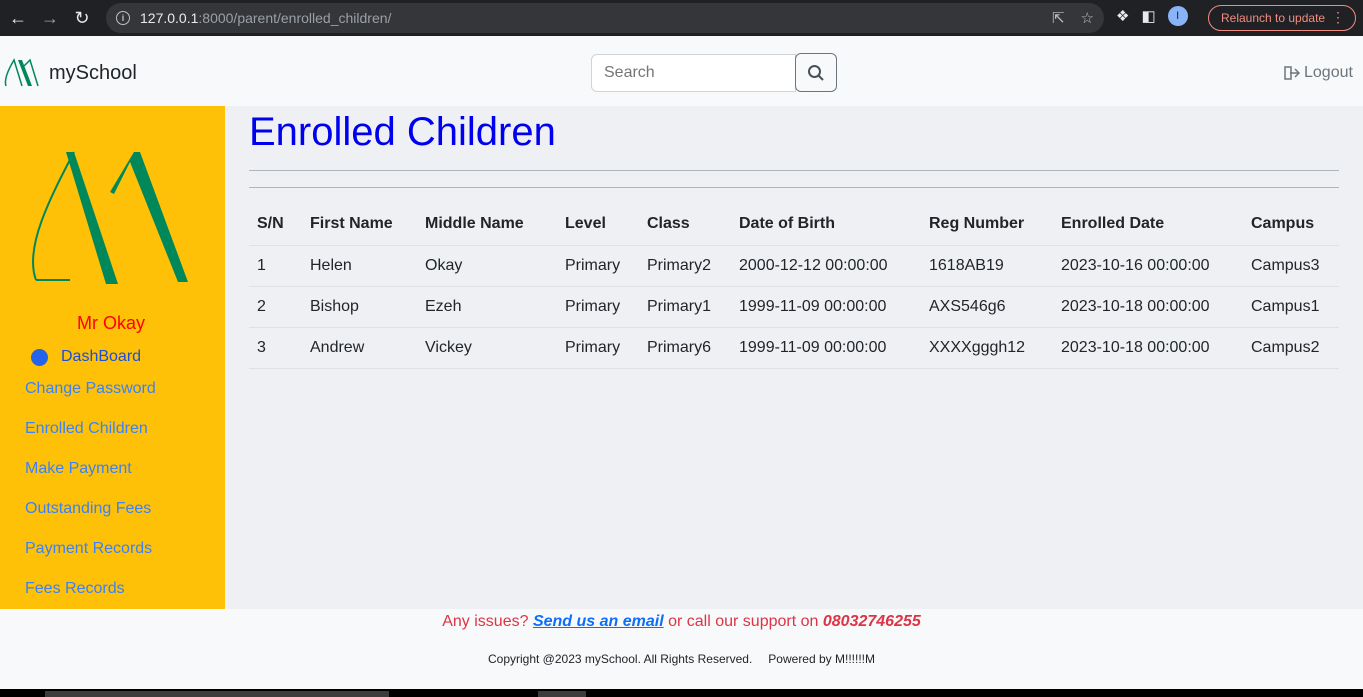  I want to click on search-input, so click(693, 73).